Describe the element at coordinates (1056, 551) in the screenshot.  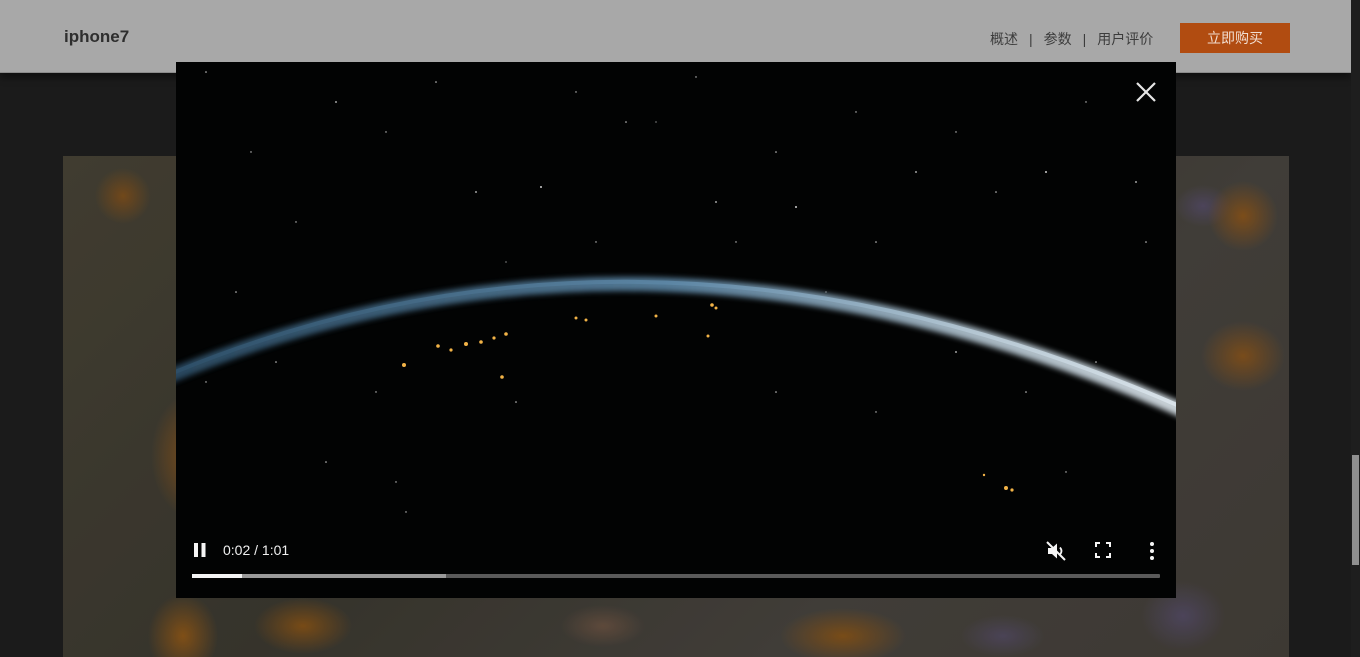
I see `mute-icon` at that location.